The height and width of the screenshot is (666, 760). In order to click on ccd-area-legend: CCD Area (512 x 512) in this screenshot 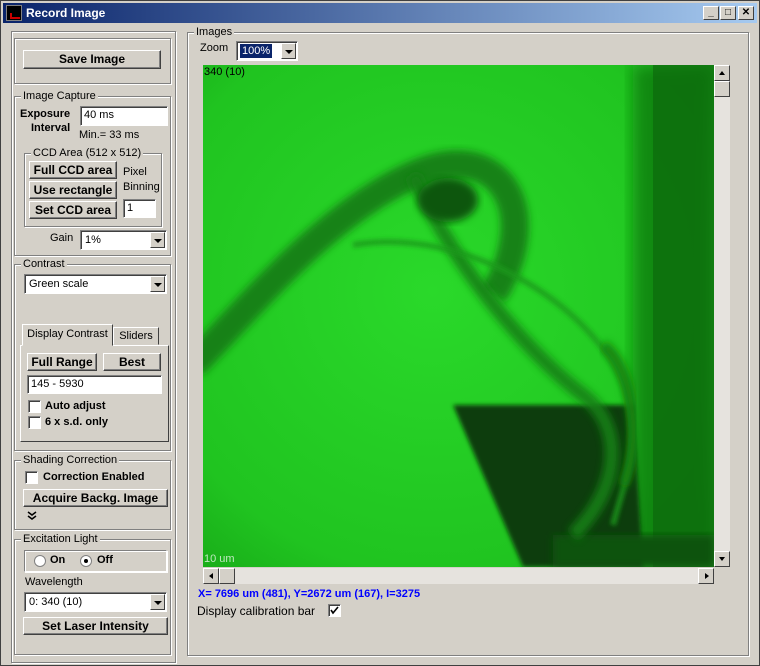, I will do `click(87, 153)`.